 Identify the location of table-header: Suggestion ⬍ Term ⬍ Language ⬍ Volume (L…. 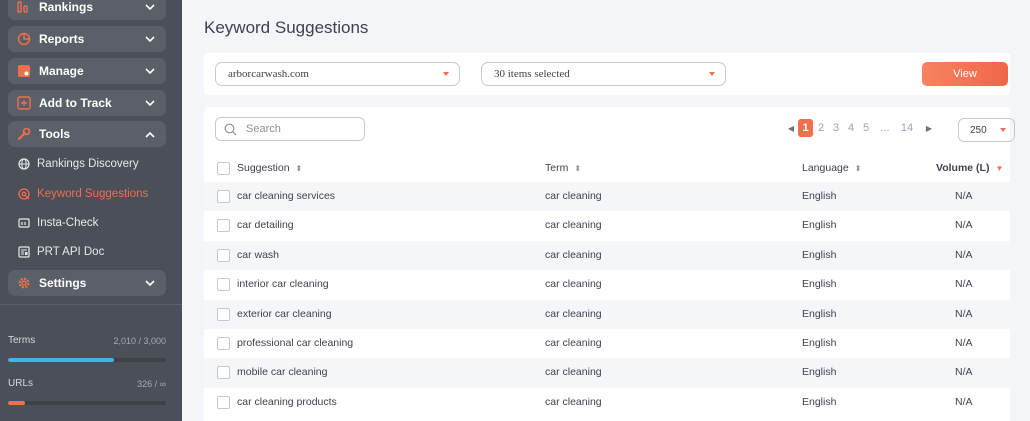
(607, 168).